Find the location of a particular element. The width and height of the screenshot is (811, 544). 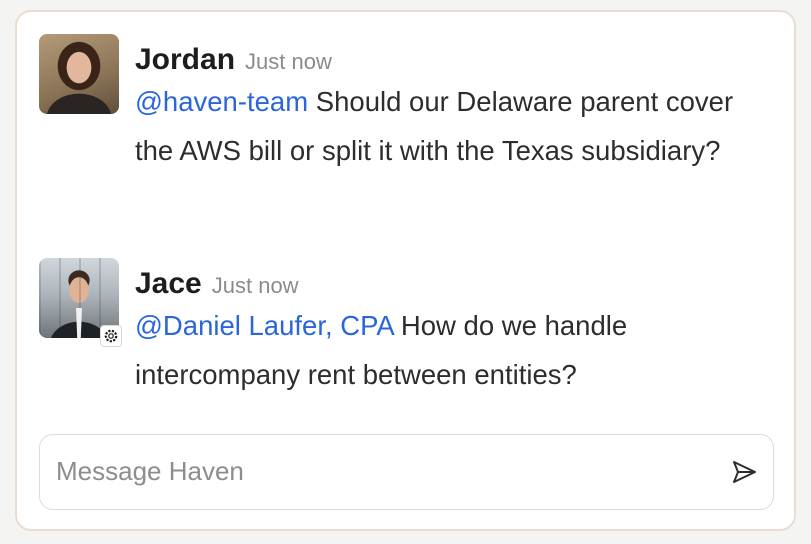

message-header: Jordan Just now is located at coordinates (454, 56).